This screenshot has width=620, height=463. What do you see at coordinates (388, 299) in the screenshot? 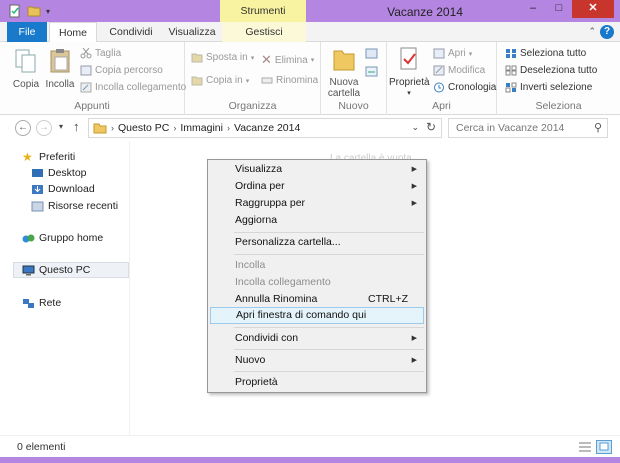
I see `menu-undo-shortcut: CTRL+Z` at bounding box center [388, 299].